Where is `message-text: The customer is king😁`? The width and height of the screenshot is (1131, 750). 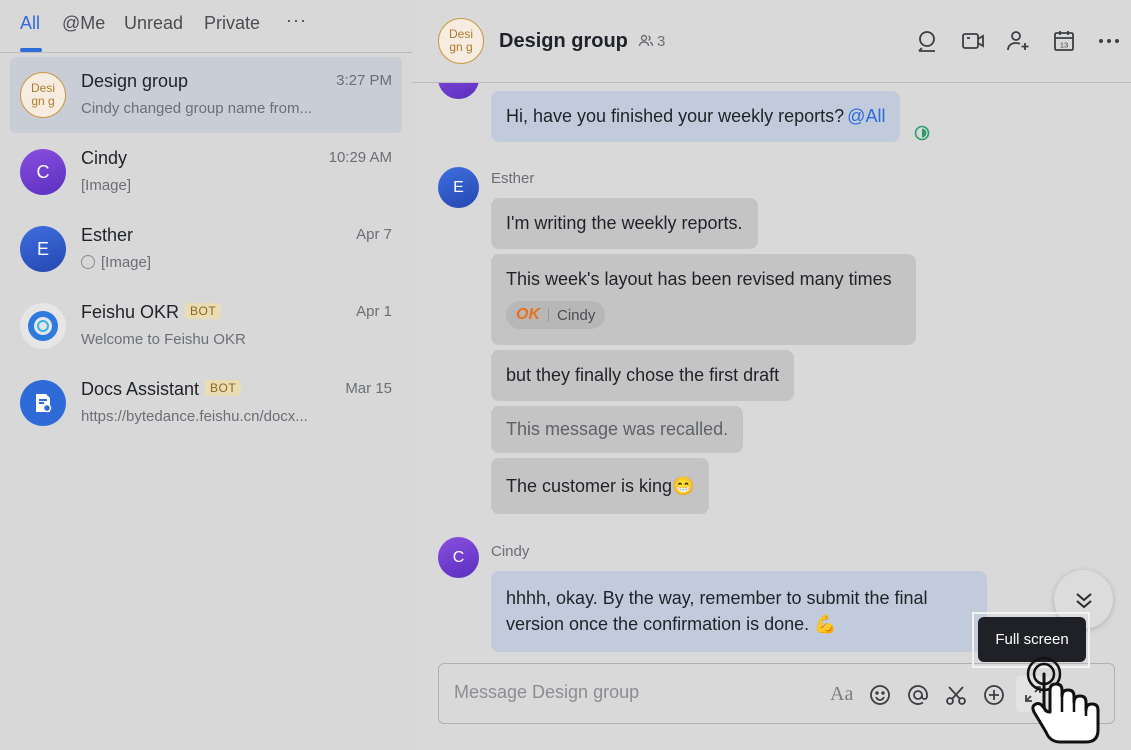
message-text: The customer is king😁 is located at coordinates (600, 485).